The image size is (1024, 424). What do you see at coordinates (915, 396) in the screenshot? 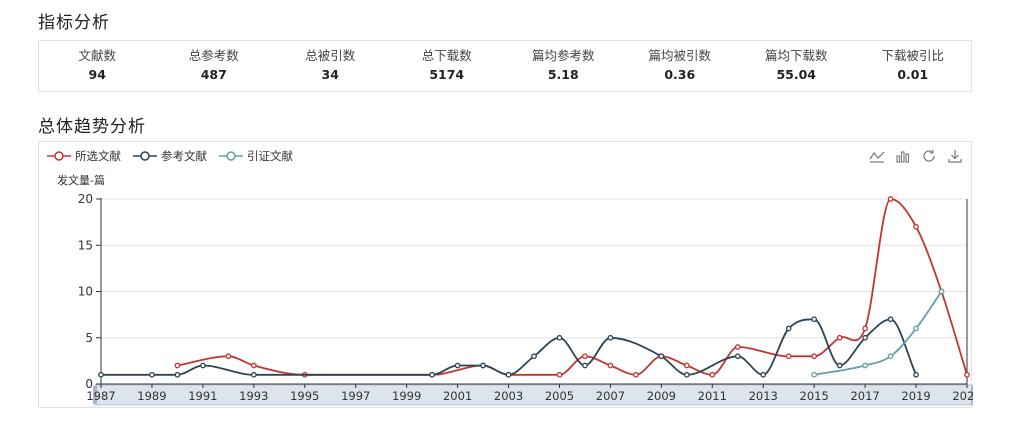
I see `x-tick-label: 2019` at bounding box center [915, 396].